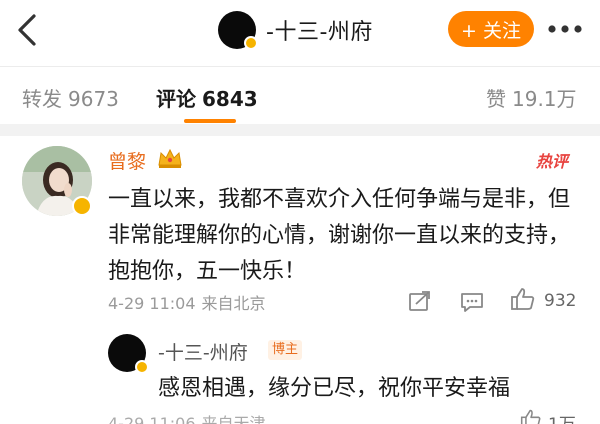  I want to click on reply-text: 感恩相遇，缘分已尽，祝你平安幸福, so click(334, 388).